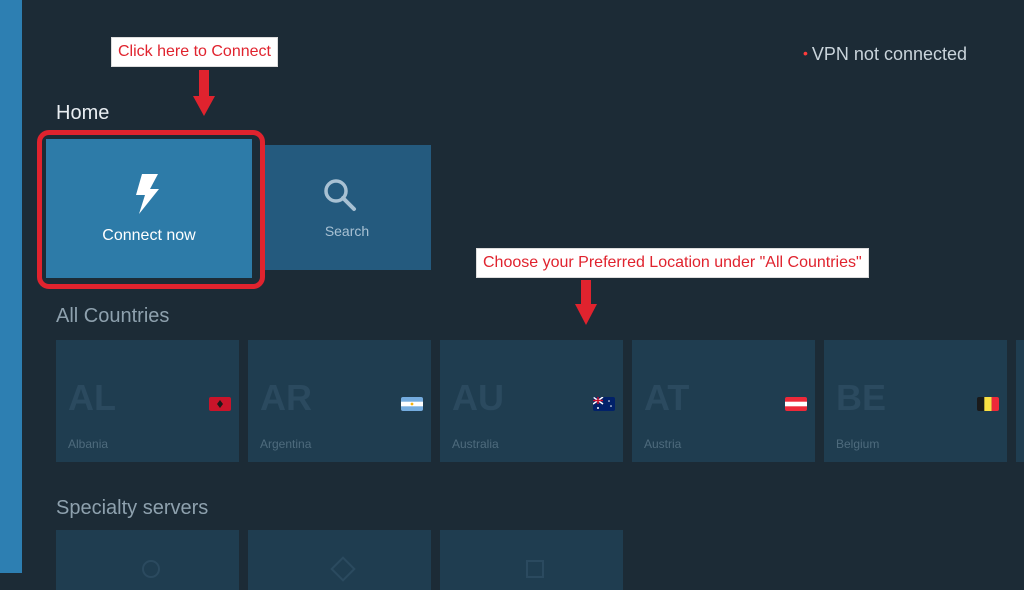 The height and width of the screenshot is (590, 1024). I want to click on country-code: AU, so click(478, 397).